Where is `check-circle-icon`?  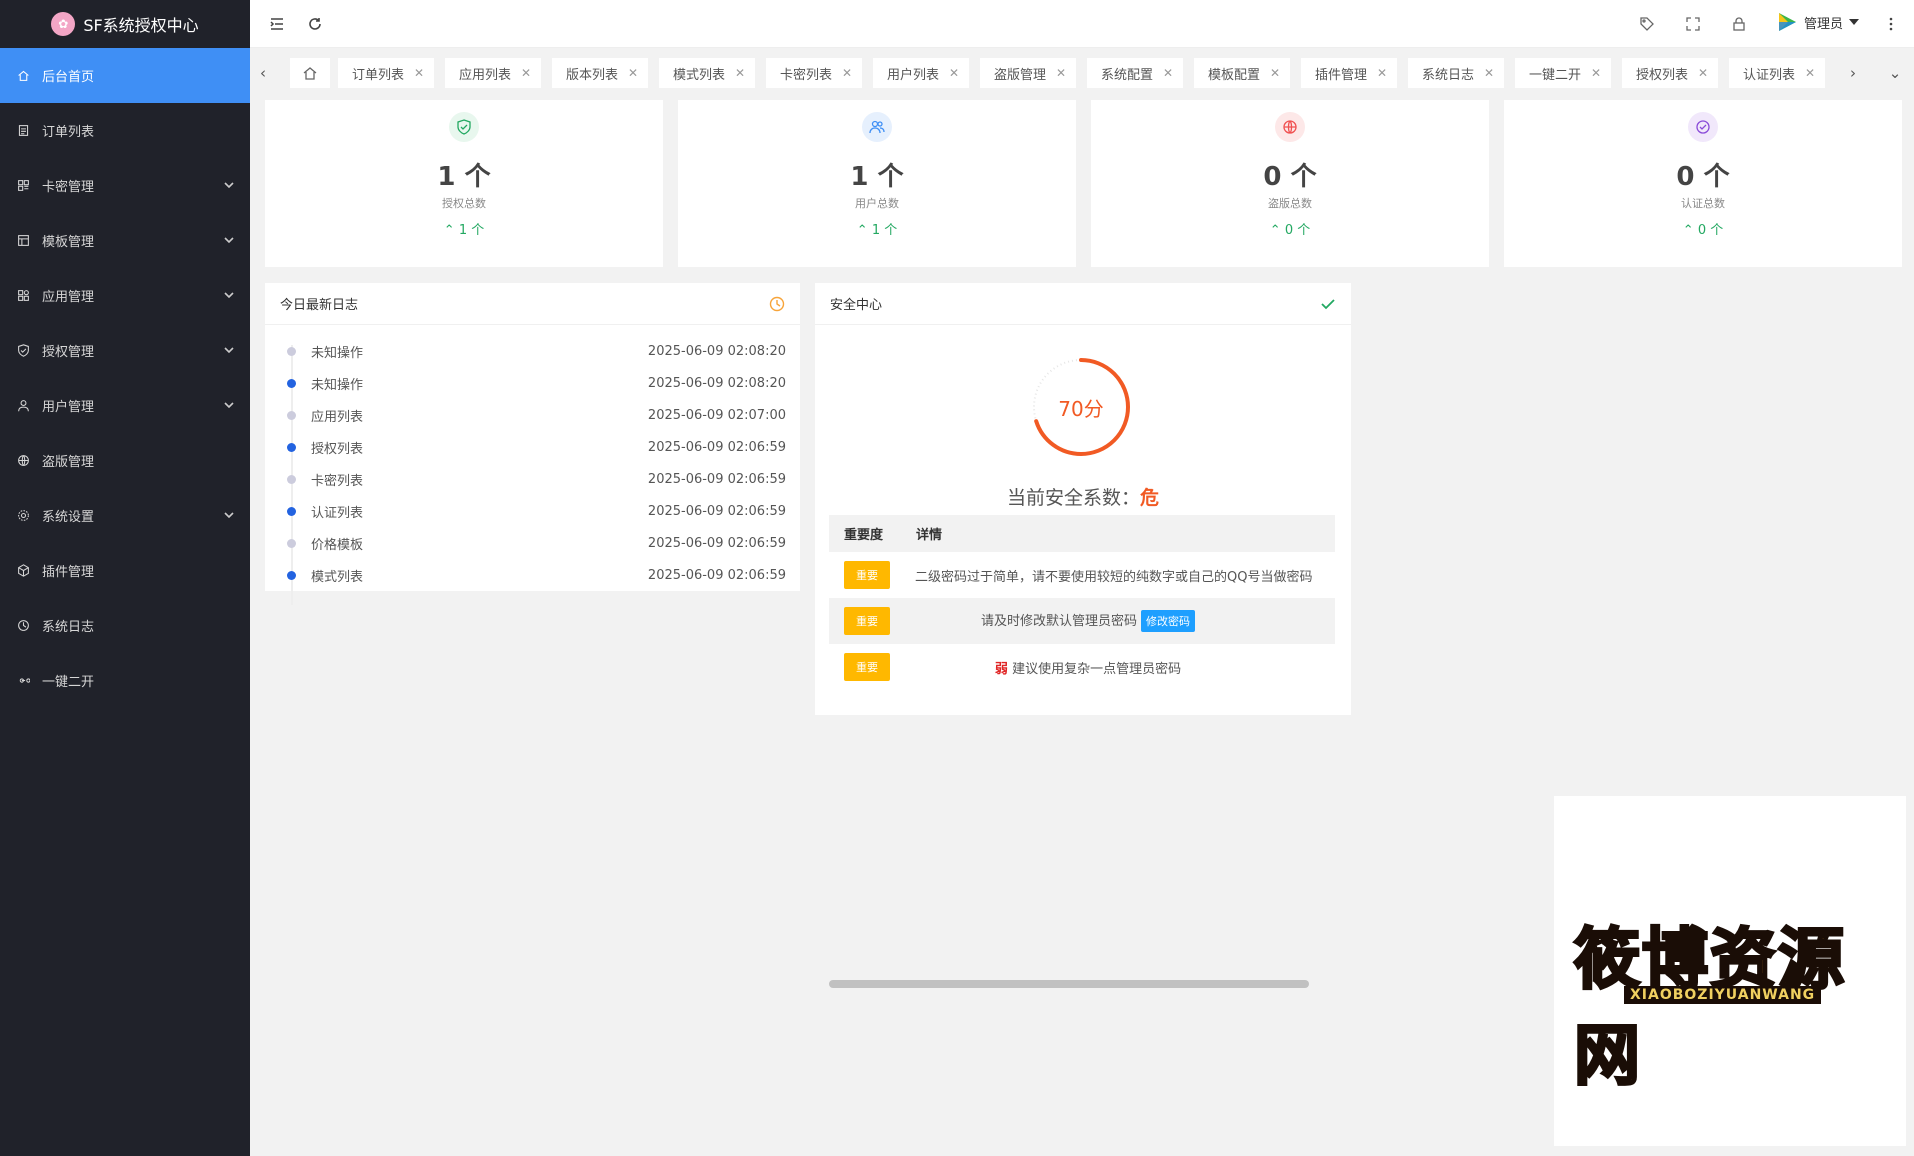 check-circle-icon is located at coordinates (1703, 127).